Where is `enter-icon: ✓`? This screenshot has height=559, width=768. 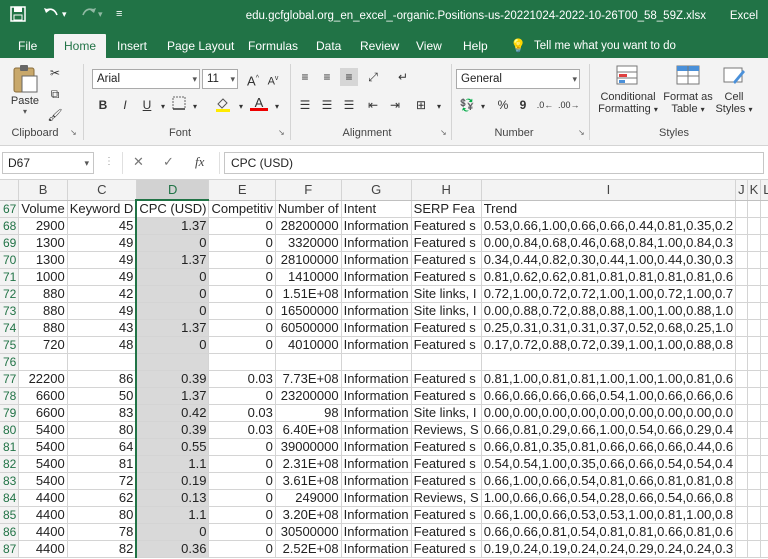 enter-icon: ✓ is located at coordinates (168, 162).